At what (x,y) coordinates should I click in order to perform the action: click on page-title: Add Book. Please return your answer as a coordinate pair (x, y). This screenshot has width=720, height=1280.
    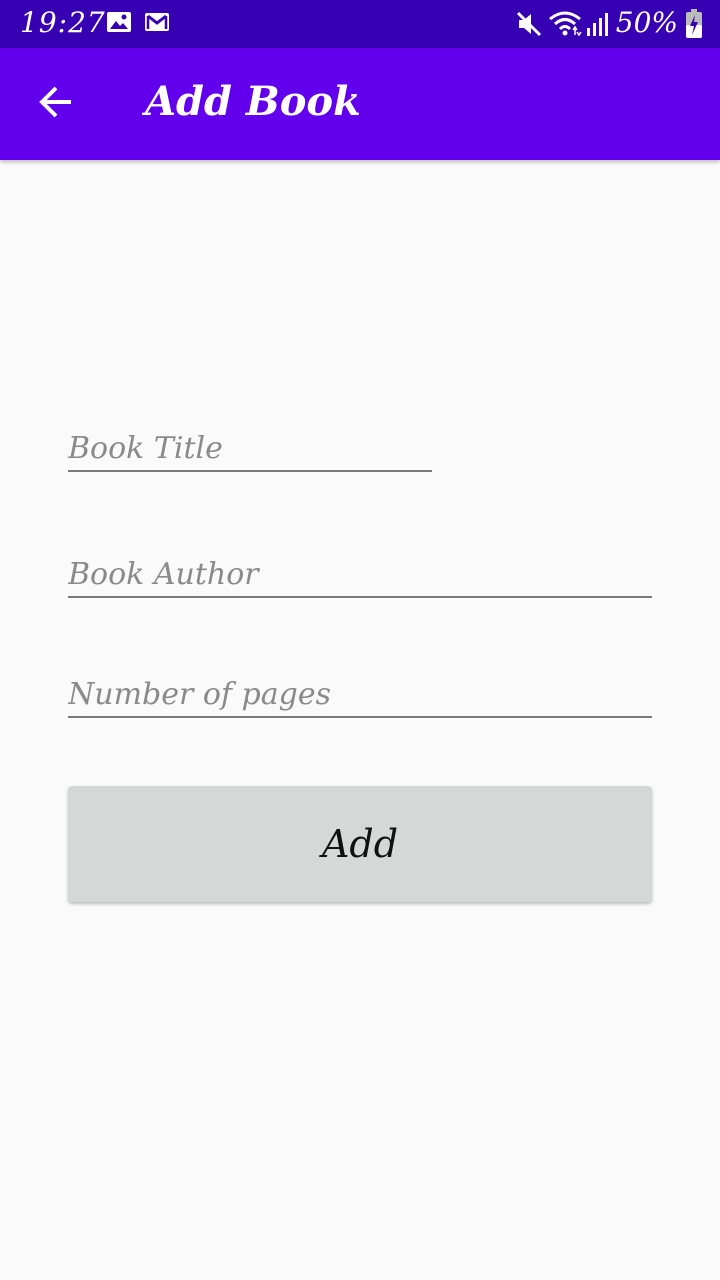
    Looking at the image, I should click on (253, 101).